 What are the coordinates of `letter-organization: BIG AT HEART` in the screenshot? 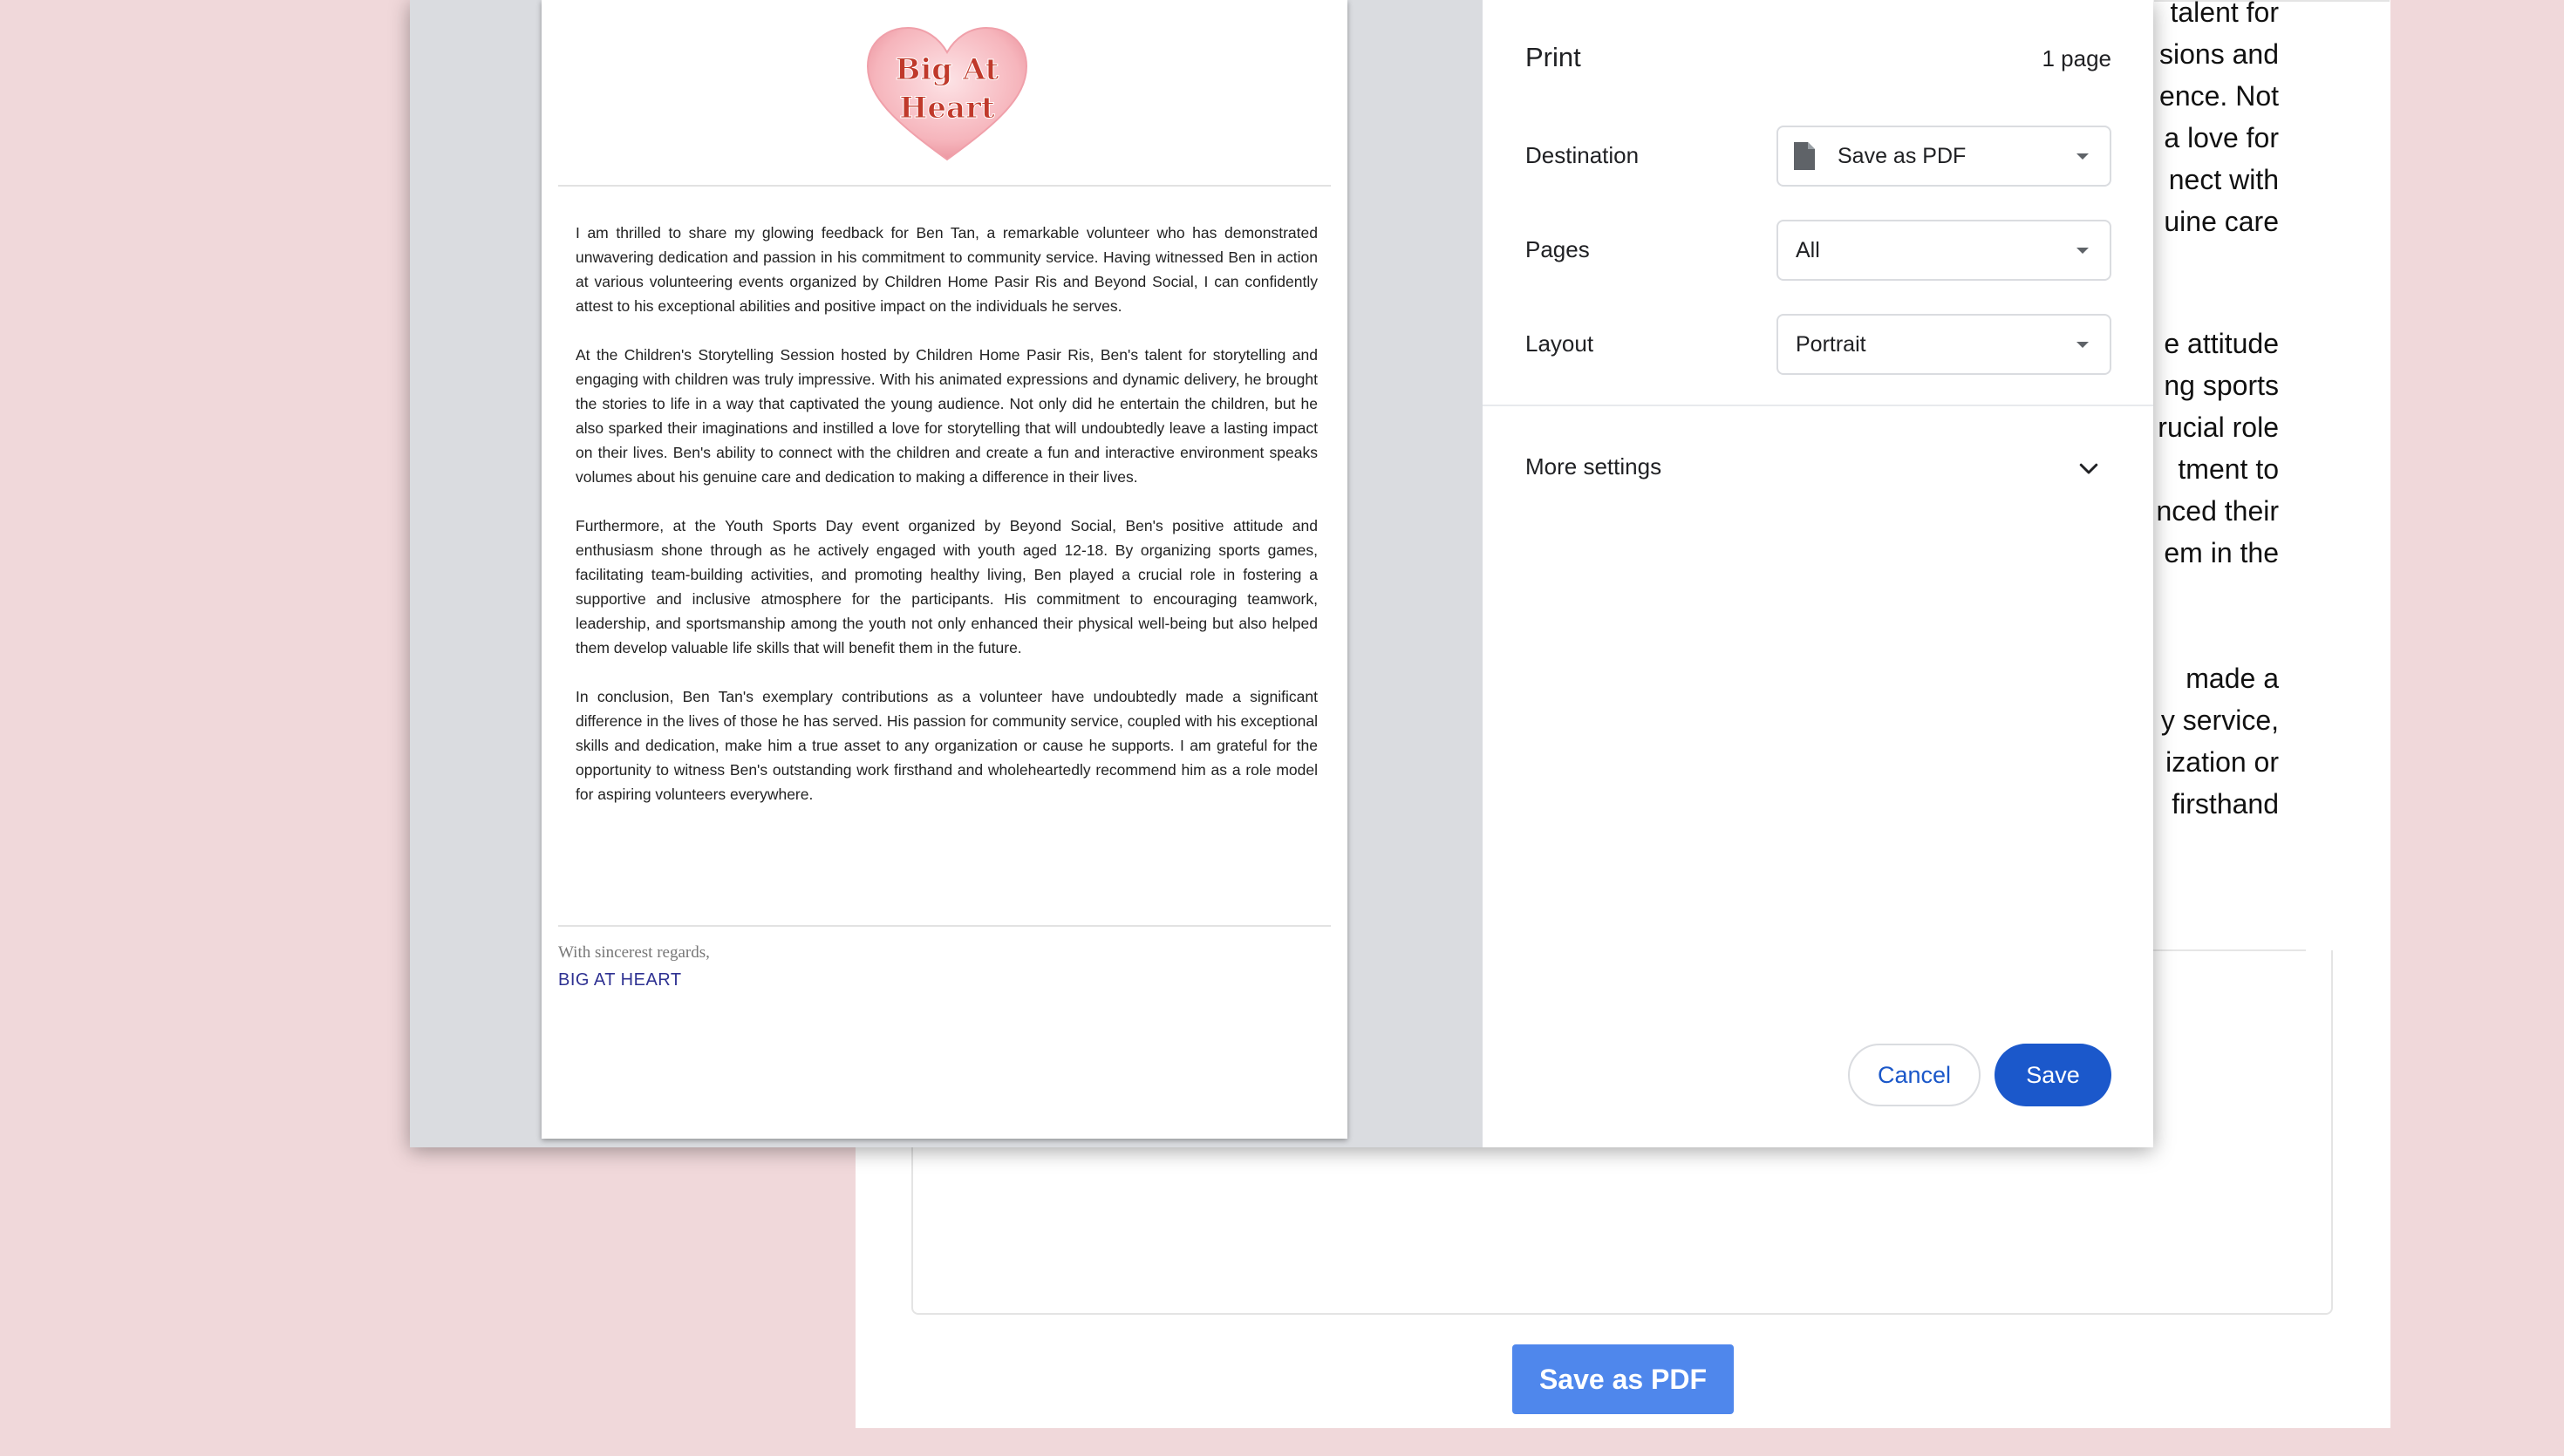 It's located at (620, 980).